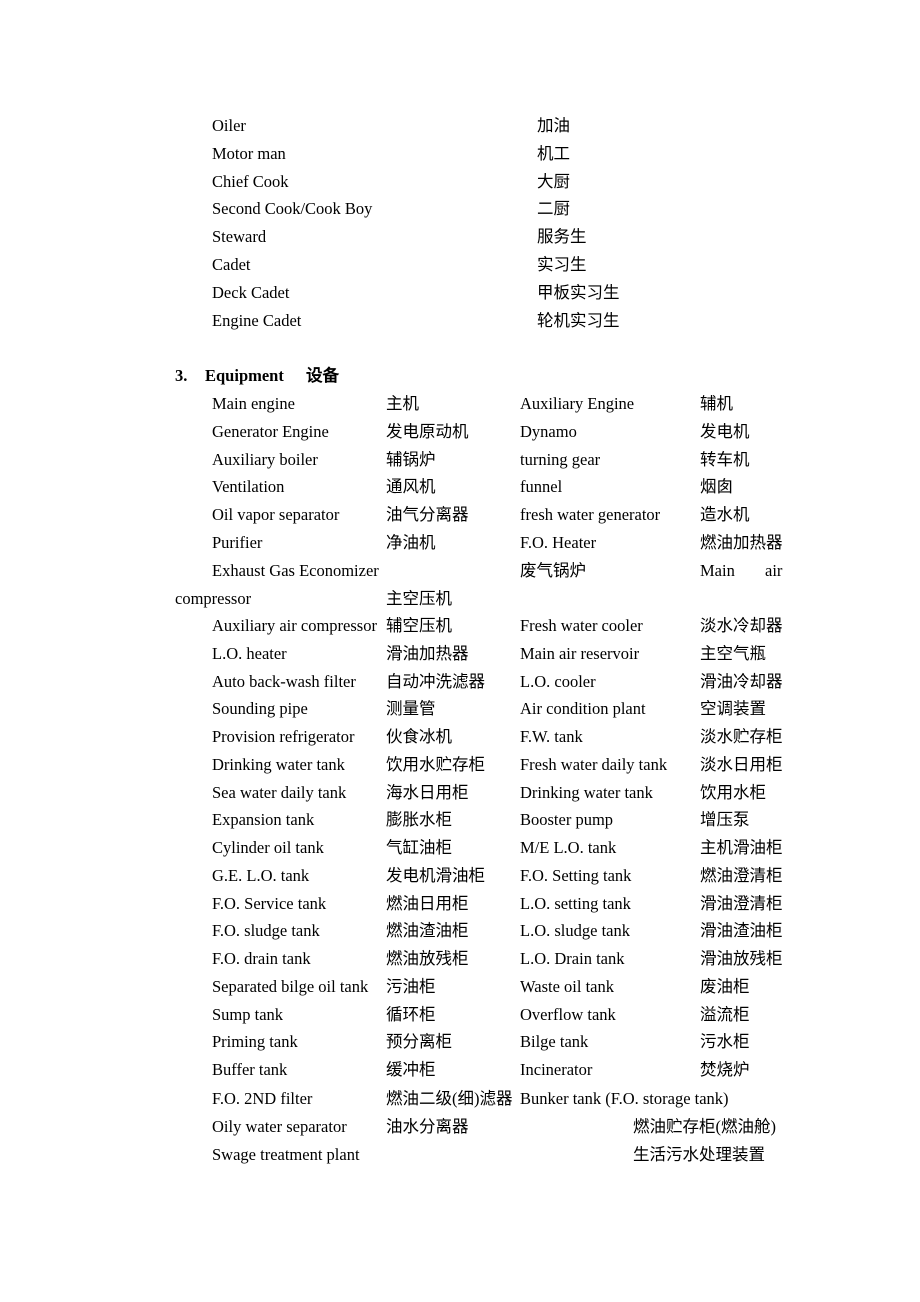 The width and height of the screenshot is (920, 1302). What do you see at coordinates (250, 181) in the screenshot?
I see `term-en: Chief Cook` at bounding box center [250, 181].